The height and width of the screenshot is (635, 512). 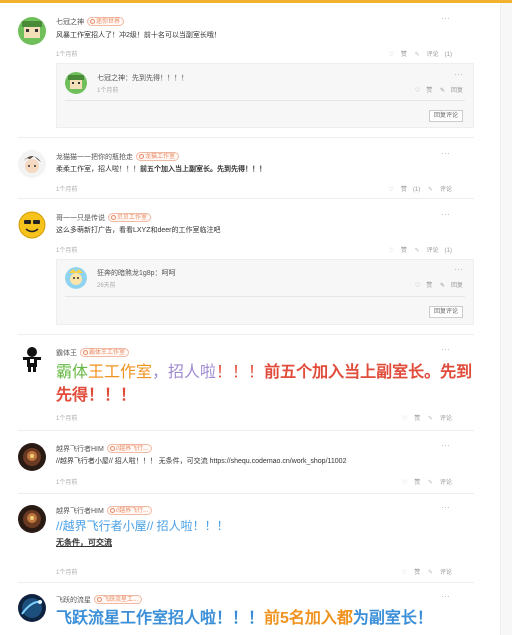 I want to click on comment-rich-text: 飞跃流星工作室招人啦！！！前5名加入都为副室长！, so click(x=244, y=618).